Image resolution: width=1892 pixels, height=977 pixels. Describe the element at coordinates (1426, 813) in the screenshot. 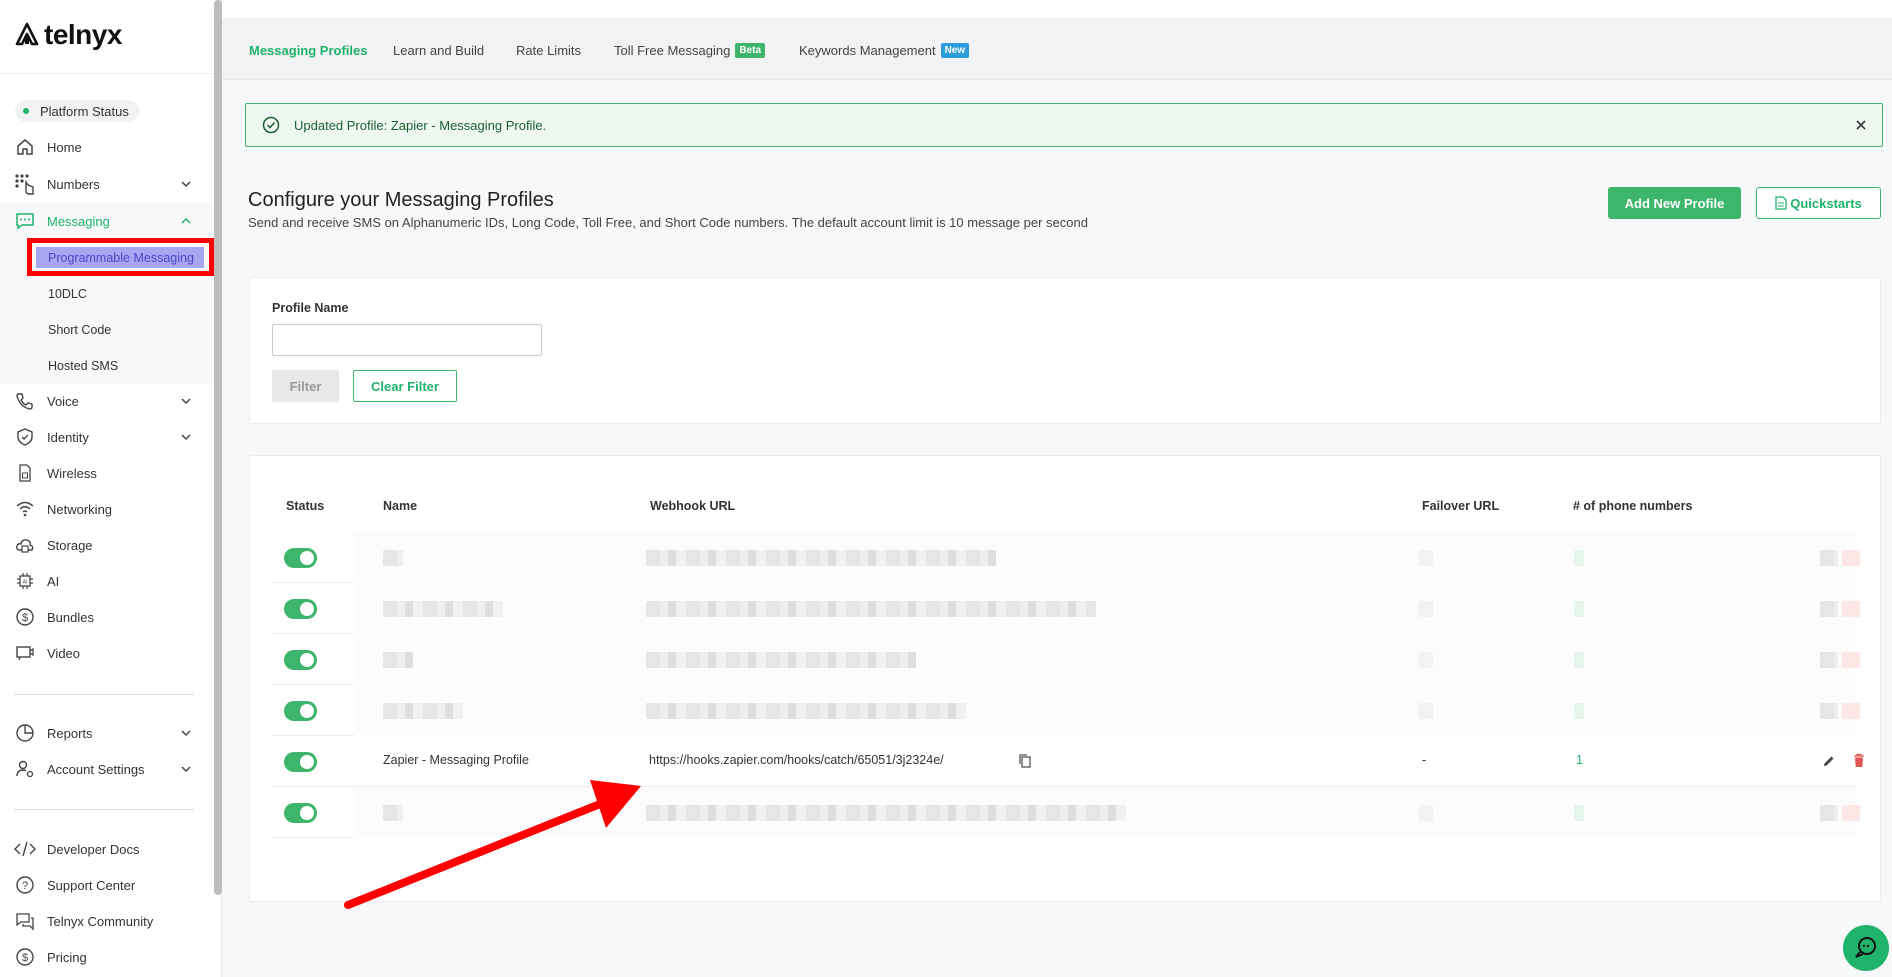

I see `blurred-failover` at that location.